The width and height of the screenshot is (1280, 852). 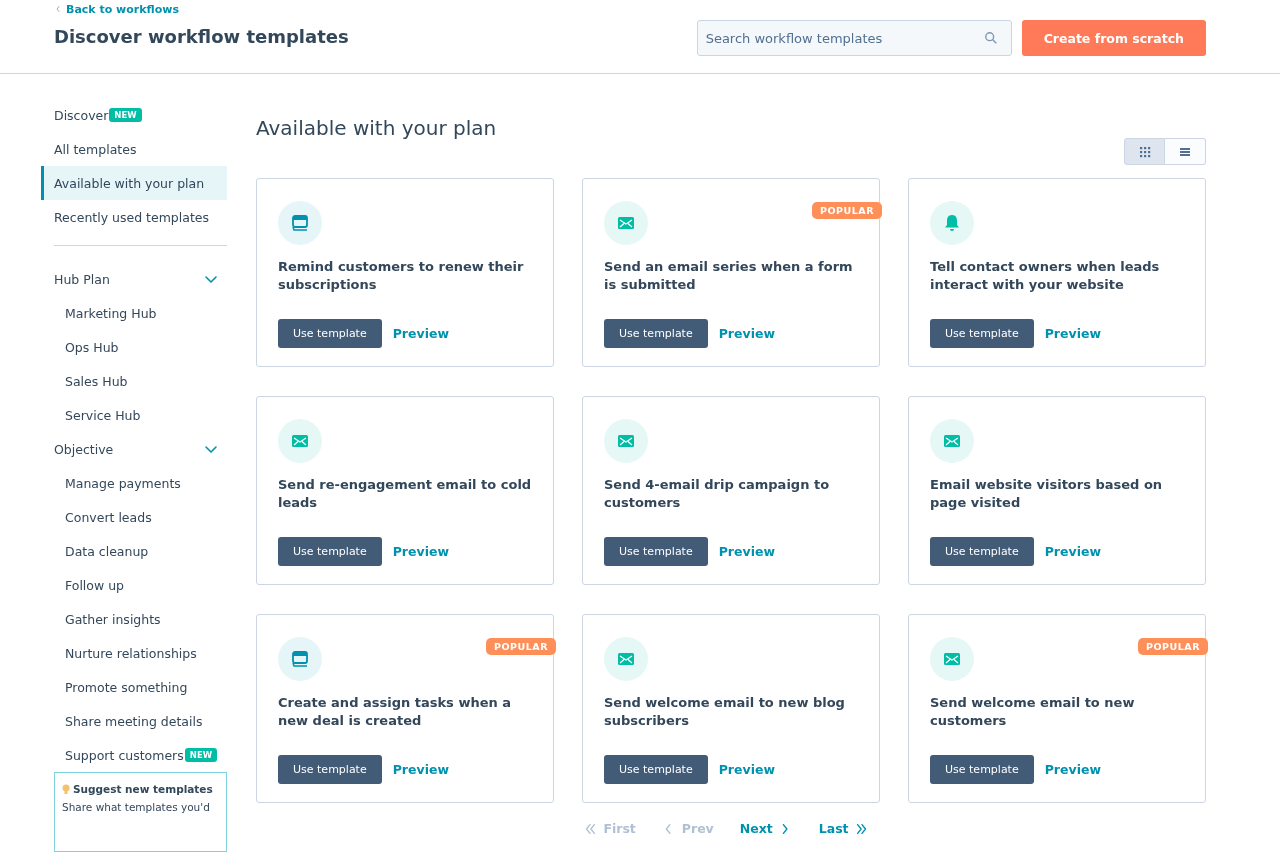 What do you see at coordinates (201, 36) in the screenshot?
I see `page-title: Discover workflow templates` at bounding box center [201, 36].